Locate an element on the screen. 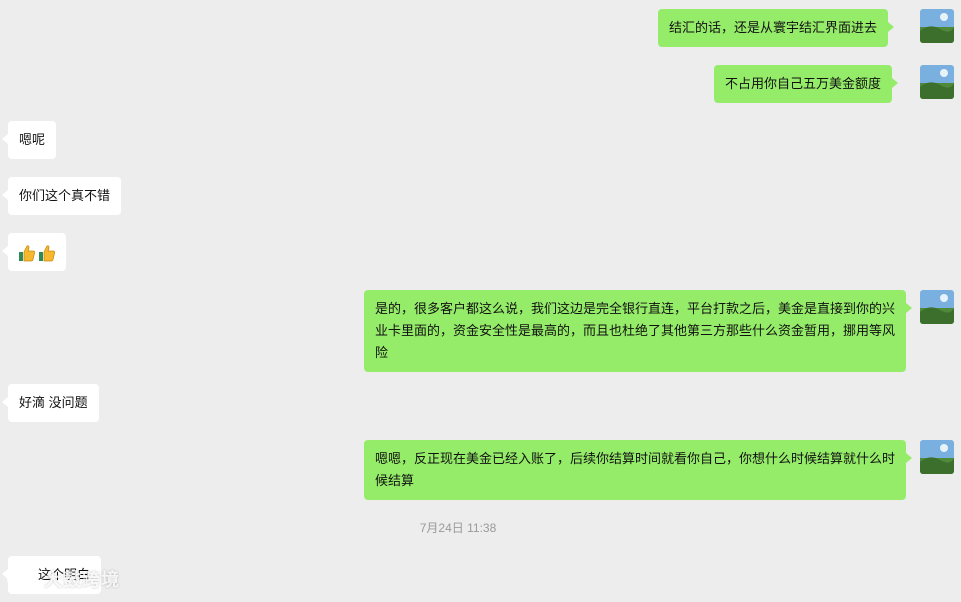  watermark-text: 大鼓跨境 is located at coordinates (82, 580).